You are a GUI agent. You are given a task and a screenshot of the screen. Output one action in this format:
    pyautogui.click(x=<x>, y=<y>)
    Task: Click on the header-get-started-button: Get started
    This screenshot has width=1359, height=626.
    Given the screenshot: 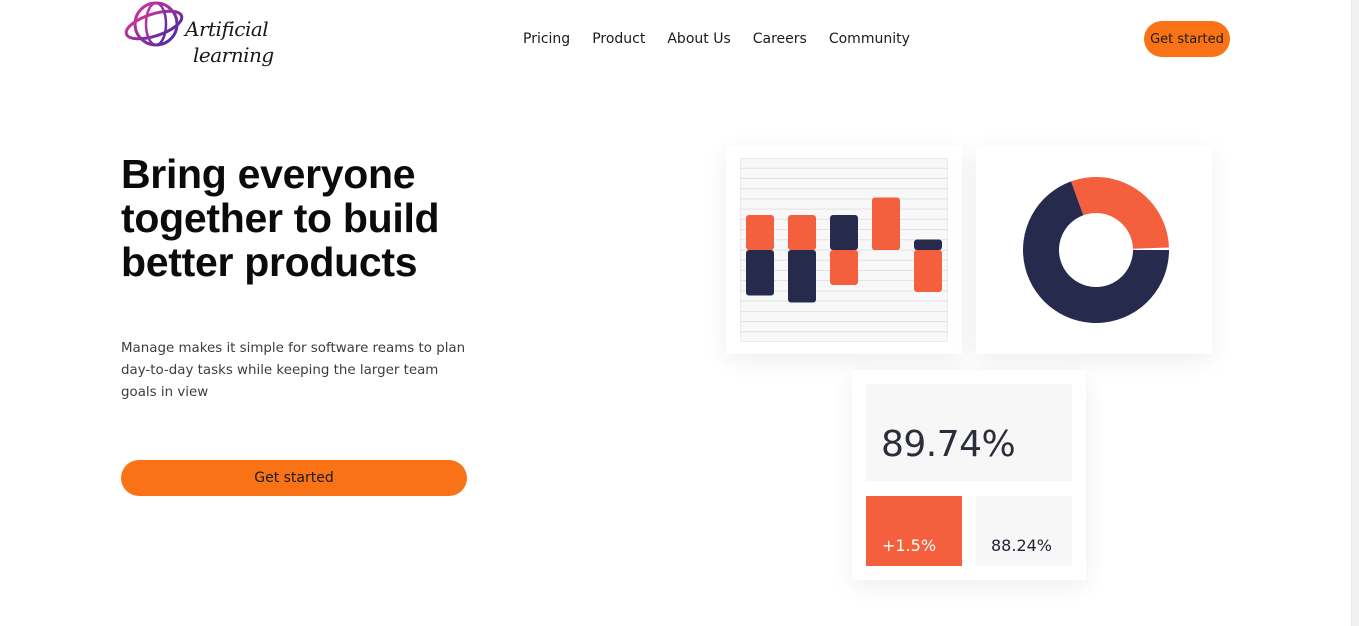 What is the action you would take?
    pyautogui.click(x=1187, y=39)
    